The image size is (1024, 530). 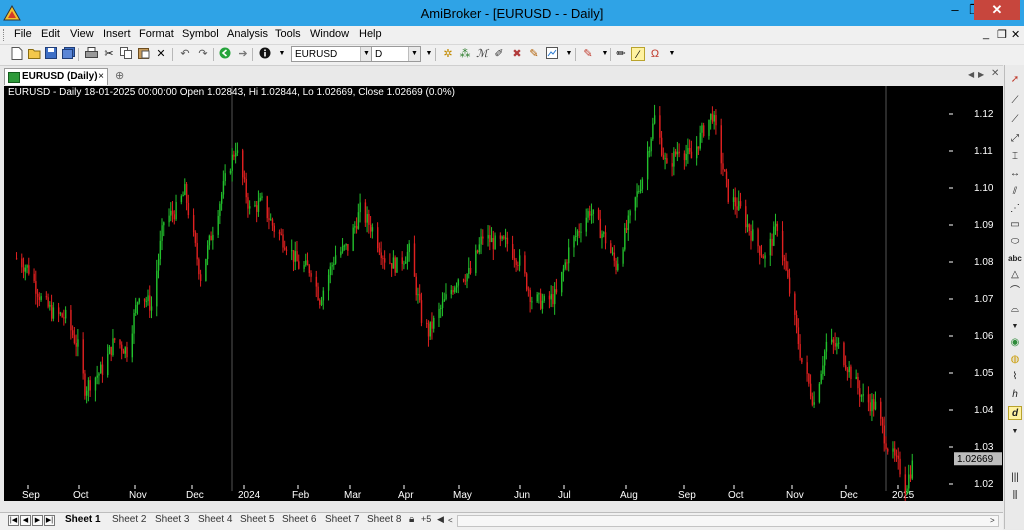 I want to click on tab-scroll-right-icon: ▶, so click(x=981, y=74).